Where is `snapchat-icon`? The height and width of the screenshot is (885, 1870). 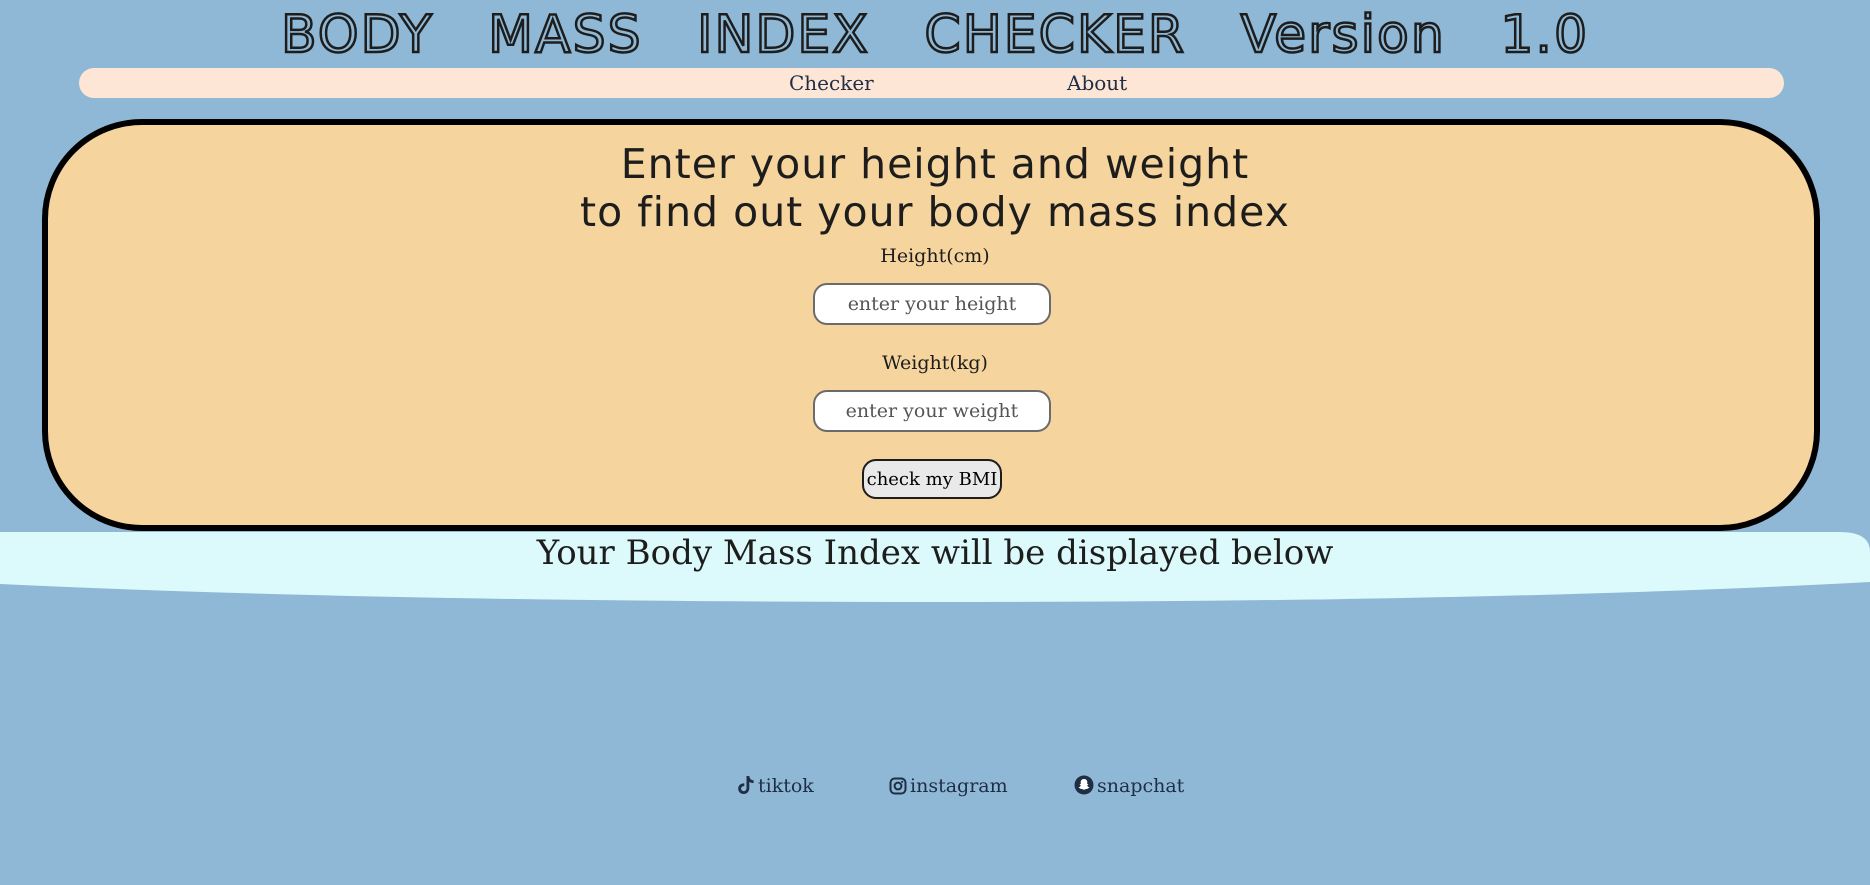
snapchat-icon is located at coordinates (1084, 785).